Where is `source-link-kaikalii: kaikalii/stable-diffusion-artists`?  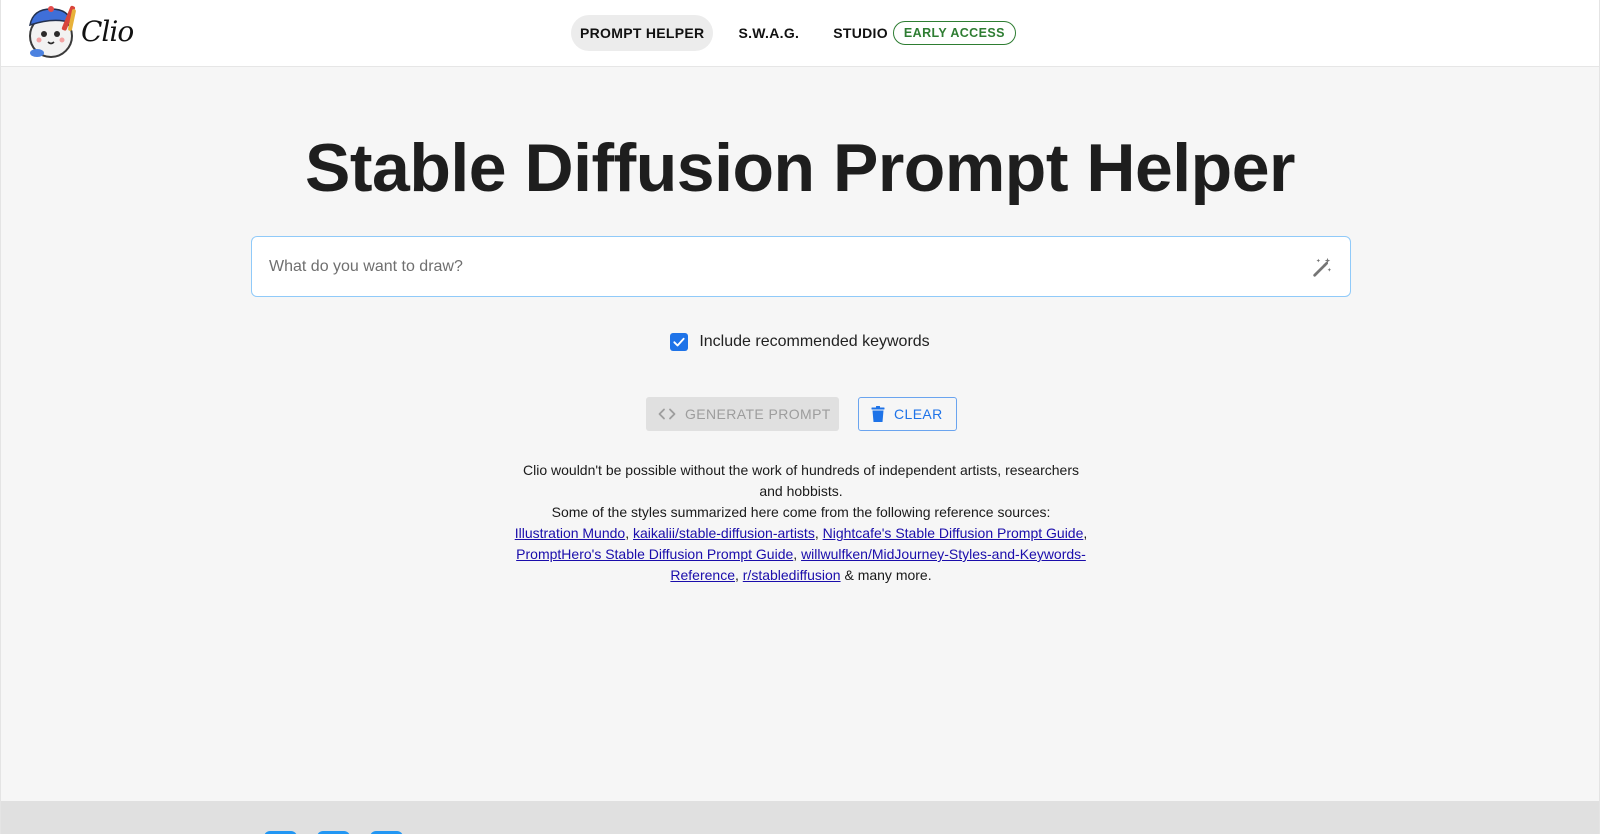
source-link-kaikalii: kaikalii/stable-diffusion-artists is located at coordinates (724, 533).